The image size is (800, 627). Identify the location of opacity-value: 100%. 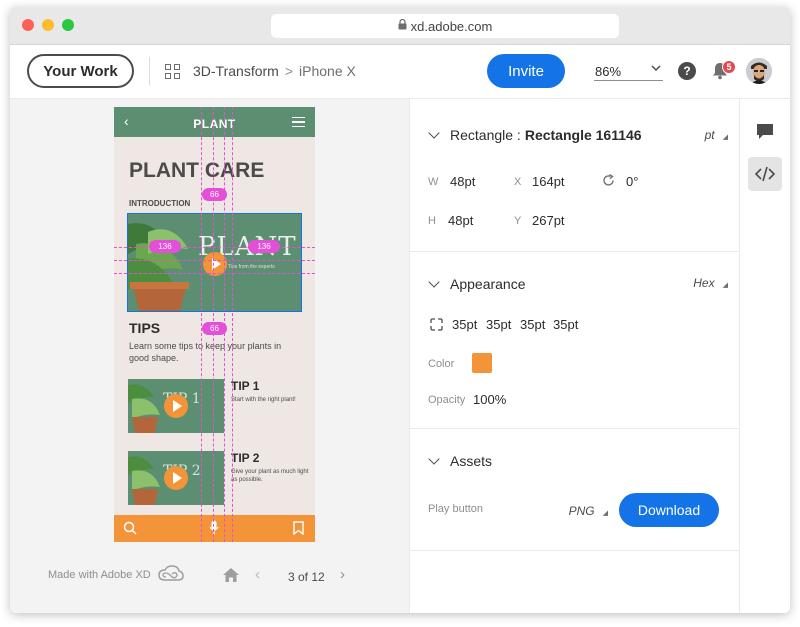
(489, 399).